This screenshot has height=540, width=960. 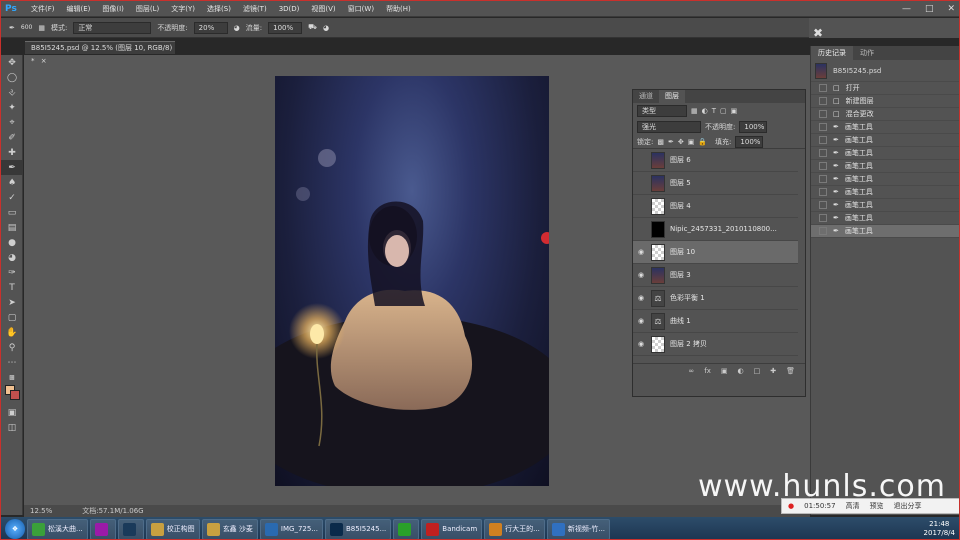 I want to click on filter-icons: ▦◐T▢▣, so click(x=716, y=111).